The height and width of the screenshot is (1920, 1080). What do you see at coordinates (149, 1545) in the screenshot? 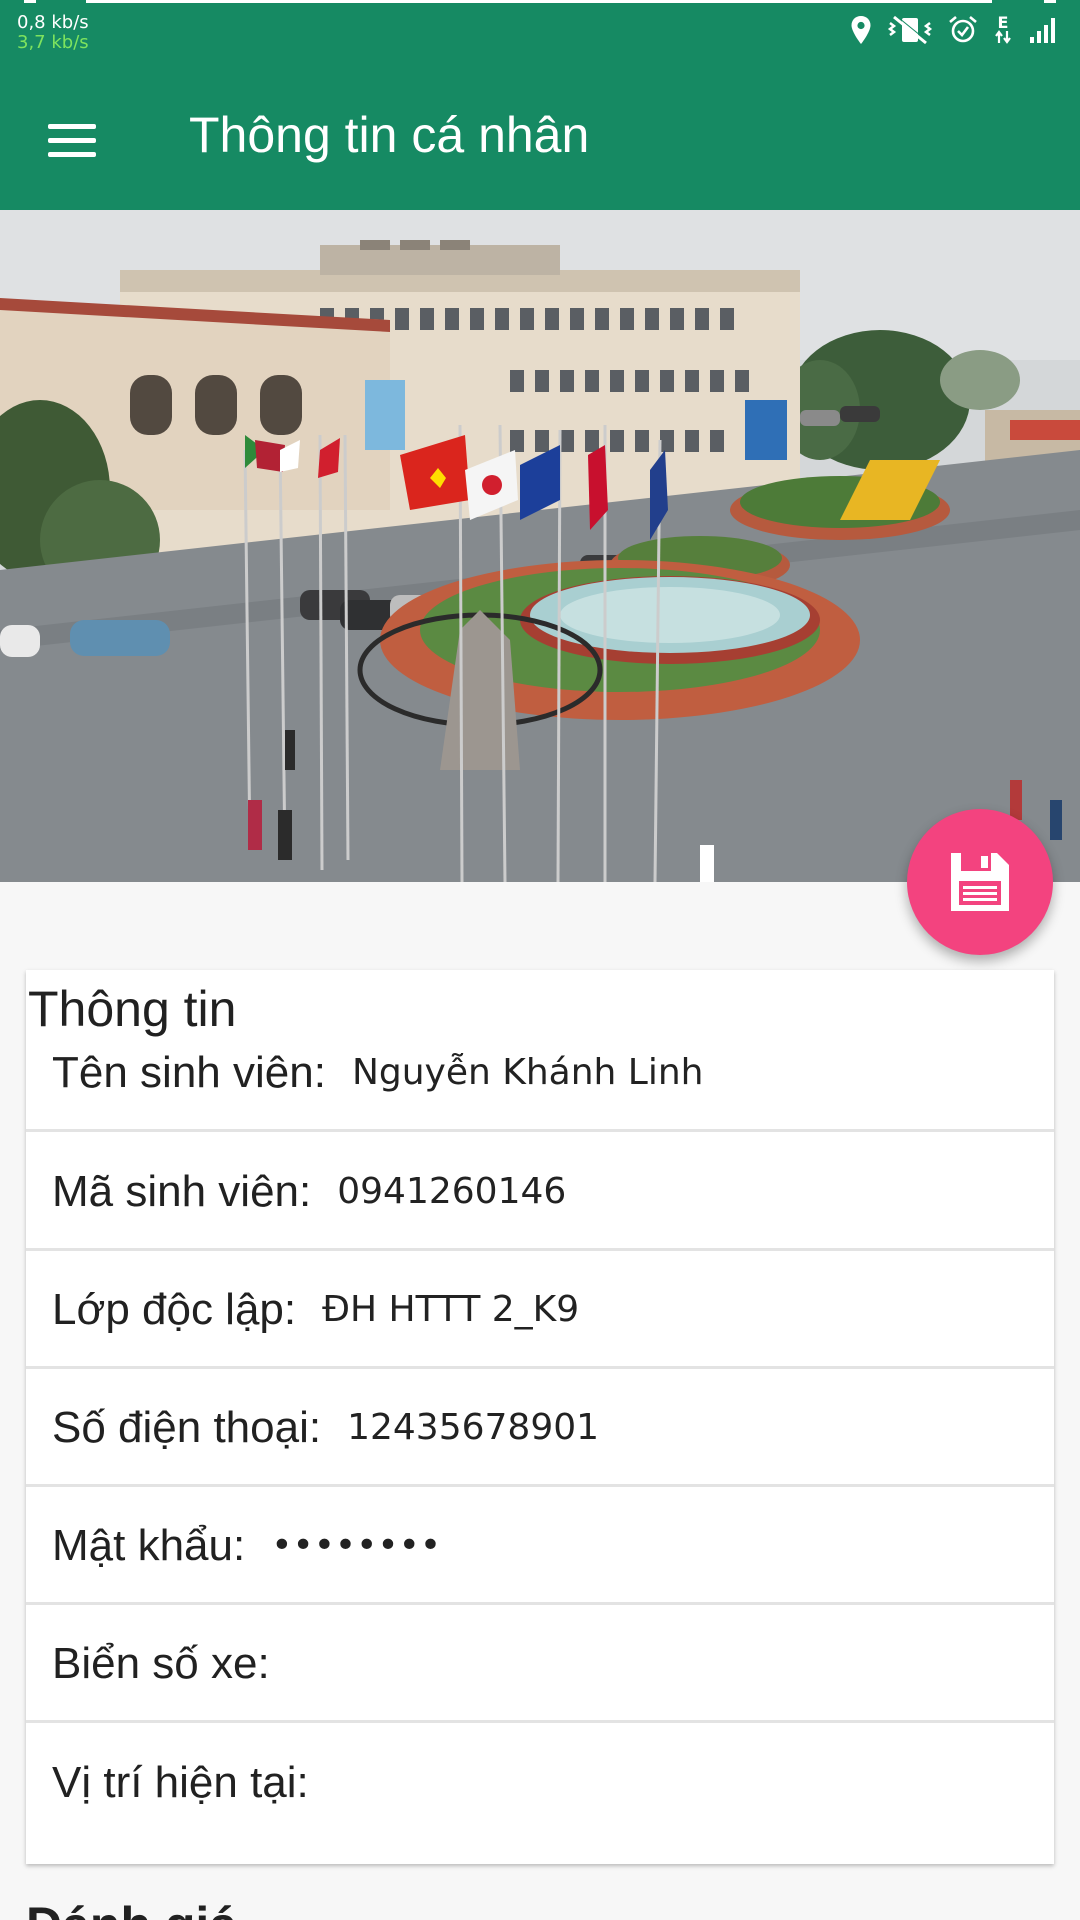
I see `field-label: Mật khẩu:` at bounding box center [149, 1545].